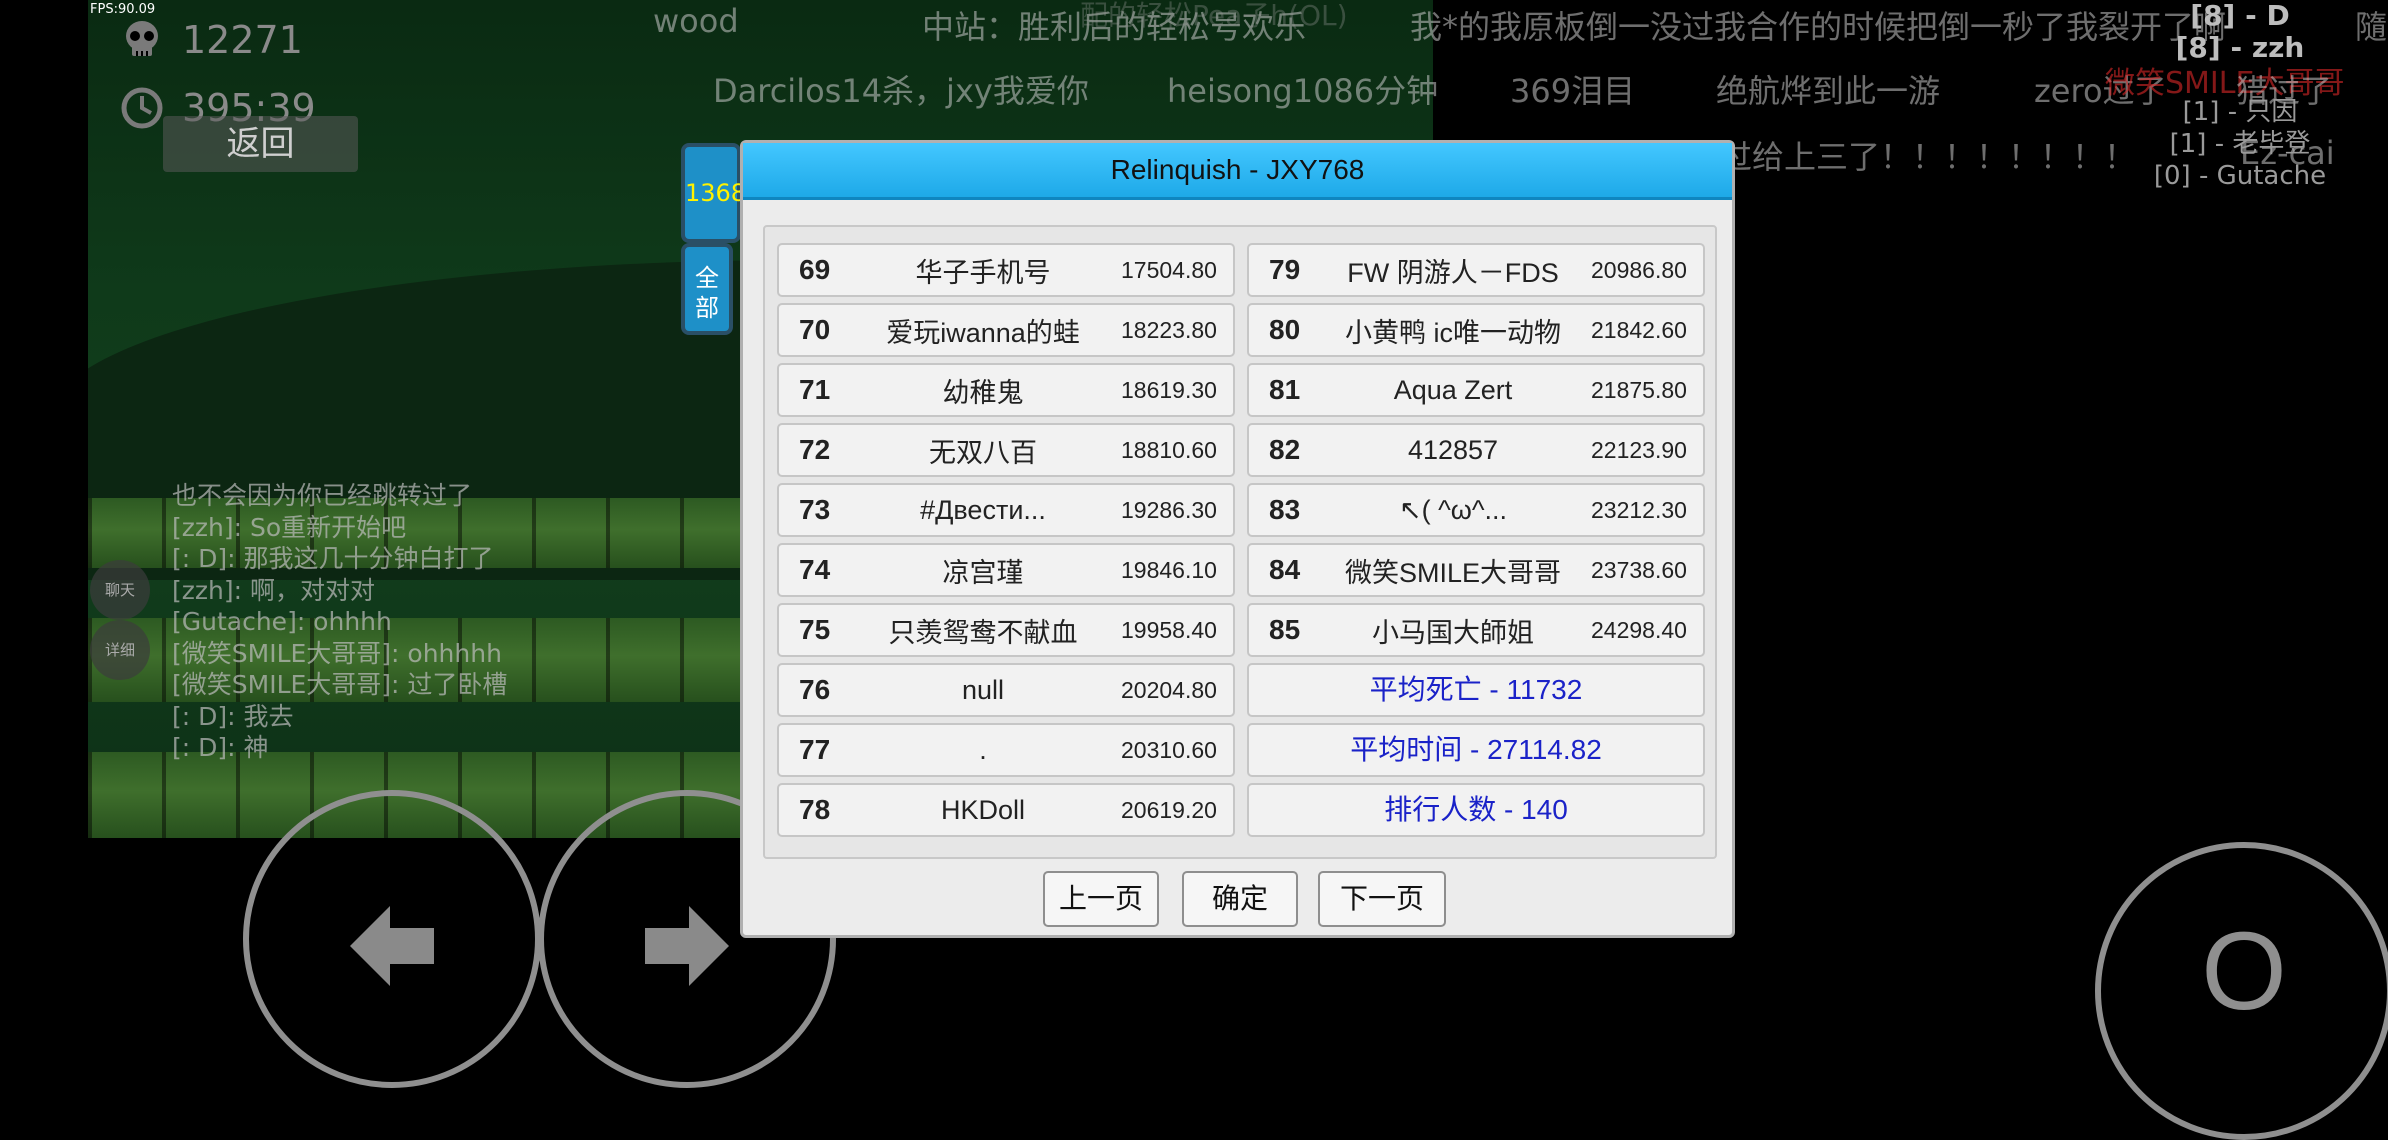 The image size is (2388, 1140). I want to click on player-score: 20204.80, so click(1169, 689).